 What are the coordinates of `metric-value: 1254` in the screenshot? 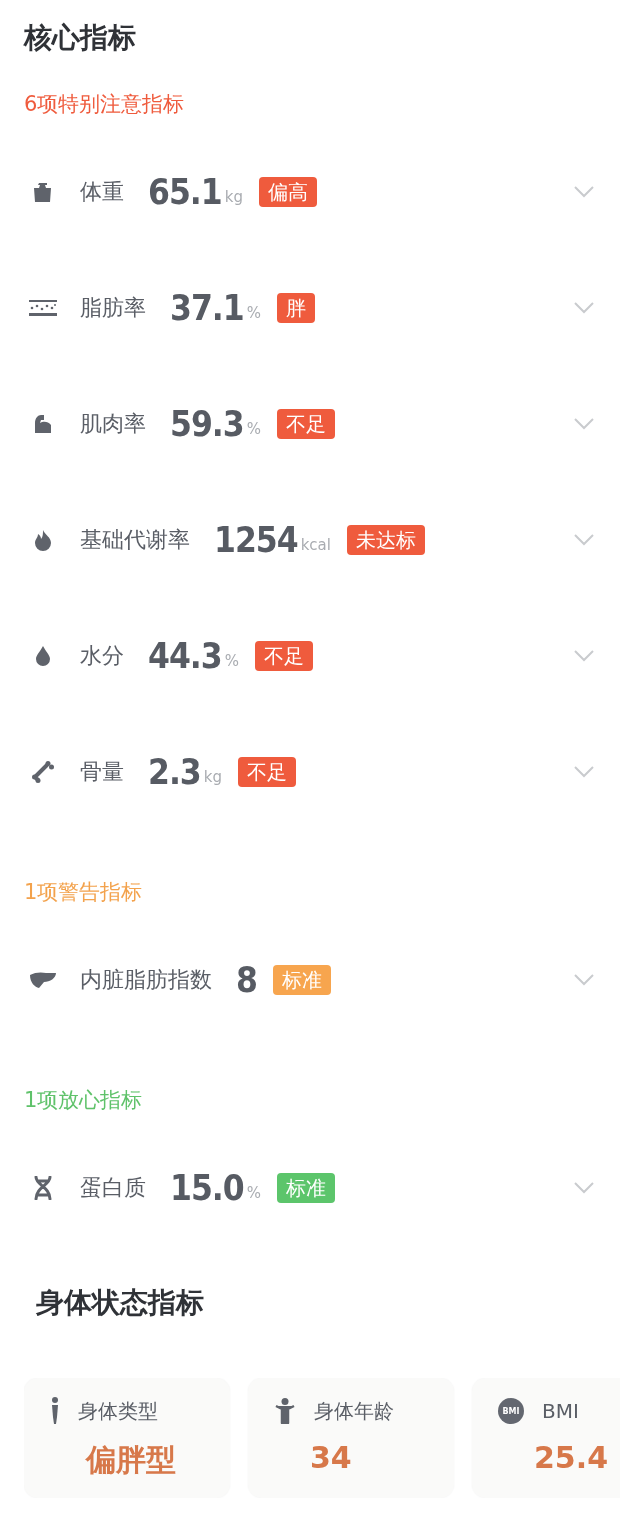 It's located at (256, 540).